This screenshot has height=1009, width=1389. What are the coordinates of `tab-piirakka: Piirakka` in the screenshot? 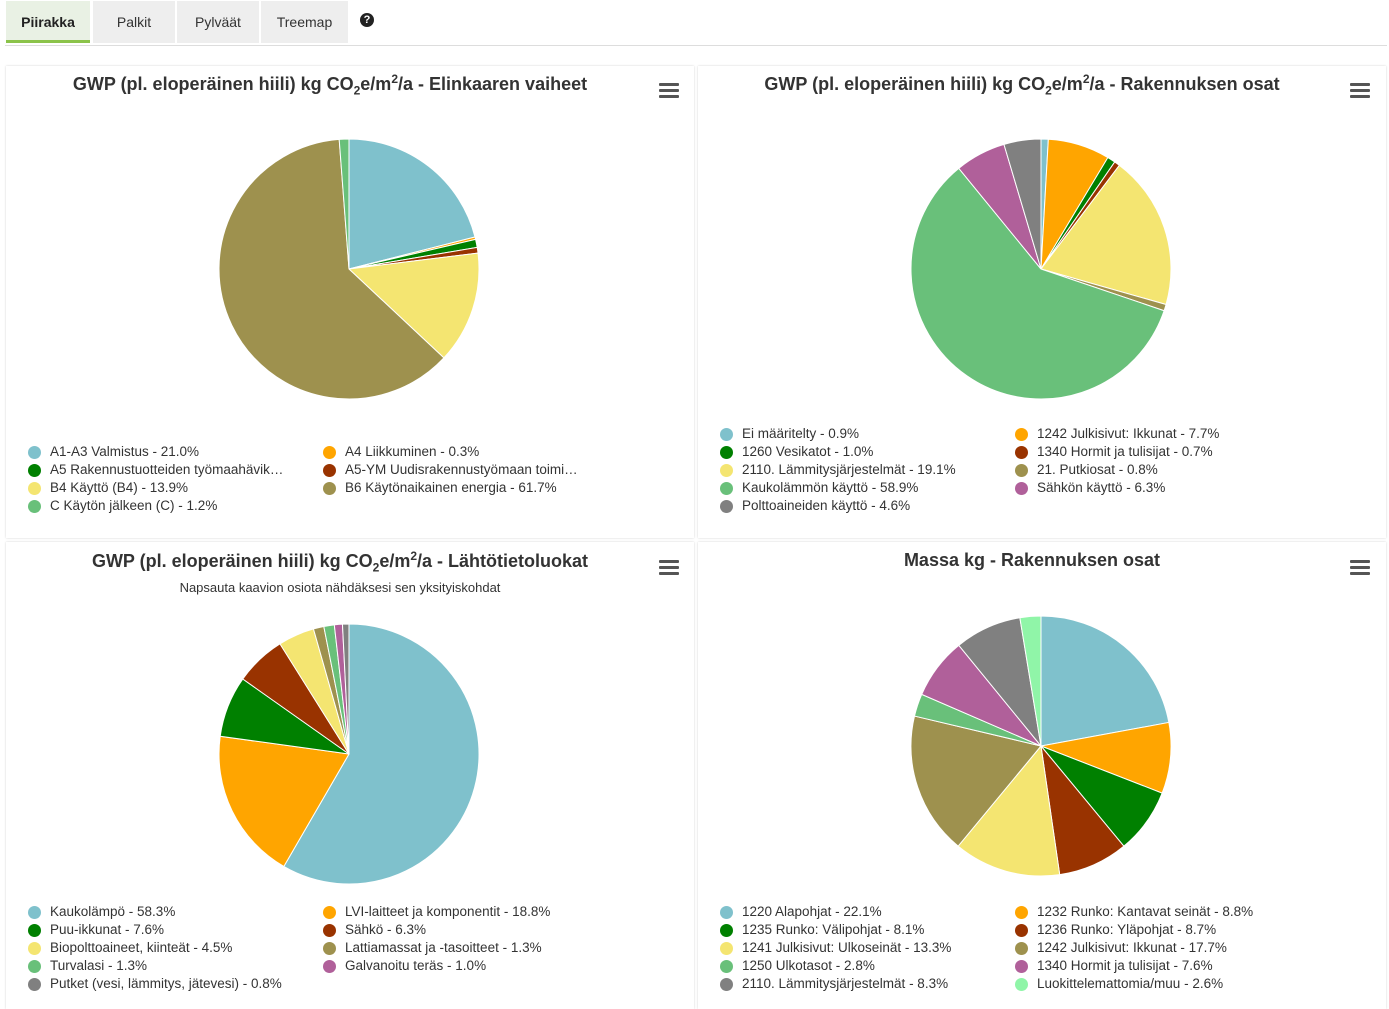 It's located at (48, 22).